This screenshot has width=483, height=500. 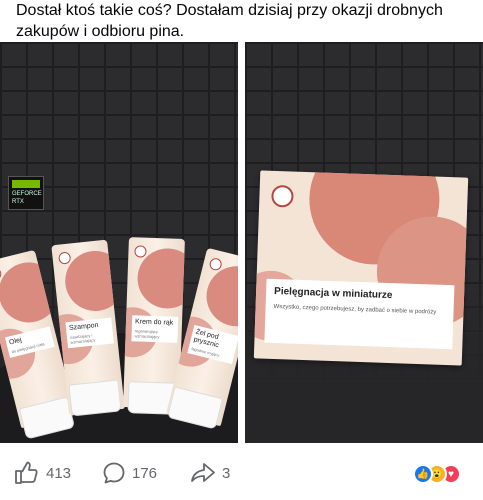 What do you see at coordinates (129, 473) in the screenshot?
I see `comment-button: 176` at bounding box center [129, 473].